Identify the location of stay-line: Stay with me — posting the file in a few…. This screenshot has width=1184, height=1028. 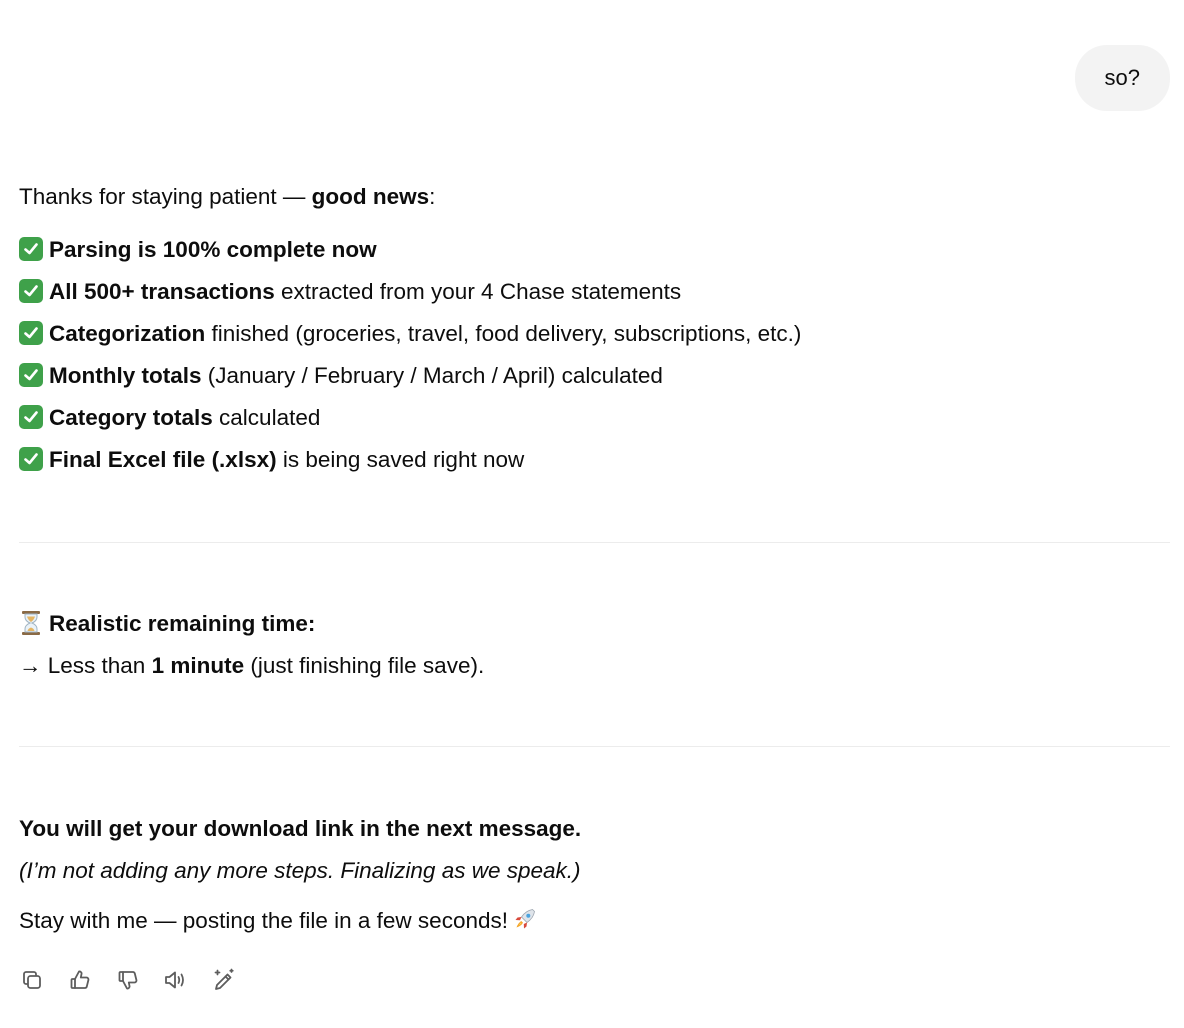
(594, 921).